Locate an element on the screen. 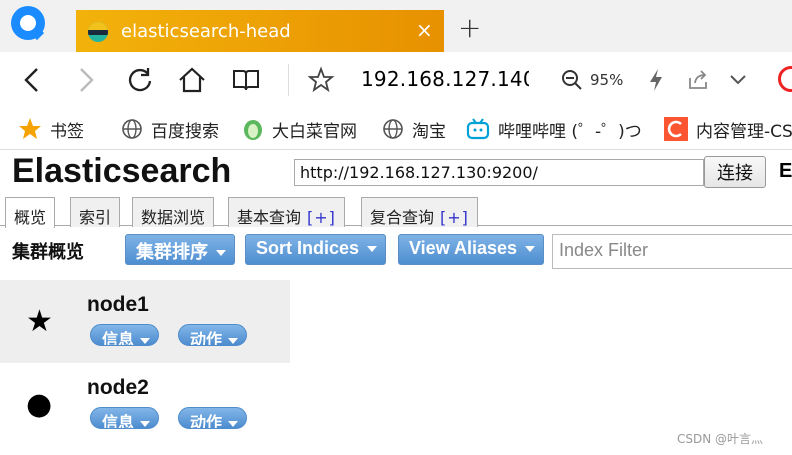  zoom-level: 95% is located at coordinates (606, 80).